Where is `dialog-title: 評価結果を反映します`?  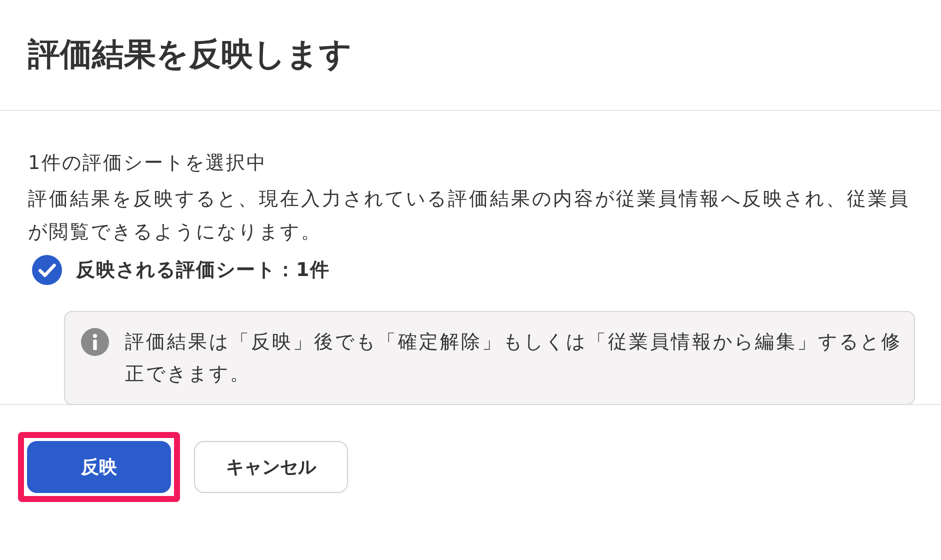
dialog-title: 評価結果を反映します is located at coordinates (190, 54).